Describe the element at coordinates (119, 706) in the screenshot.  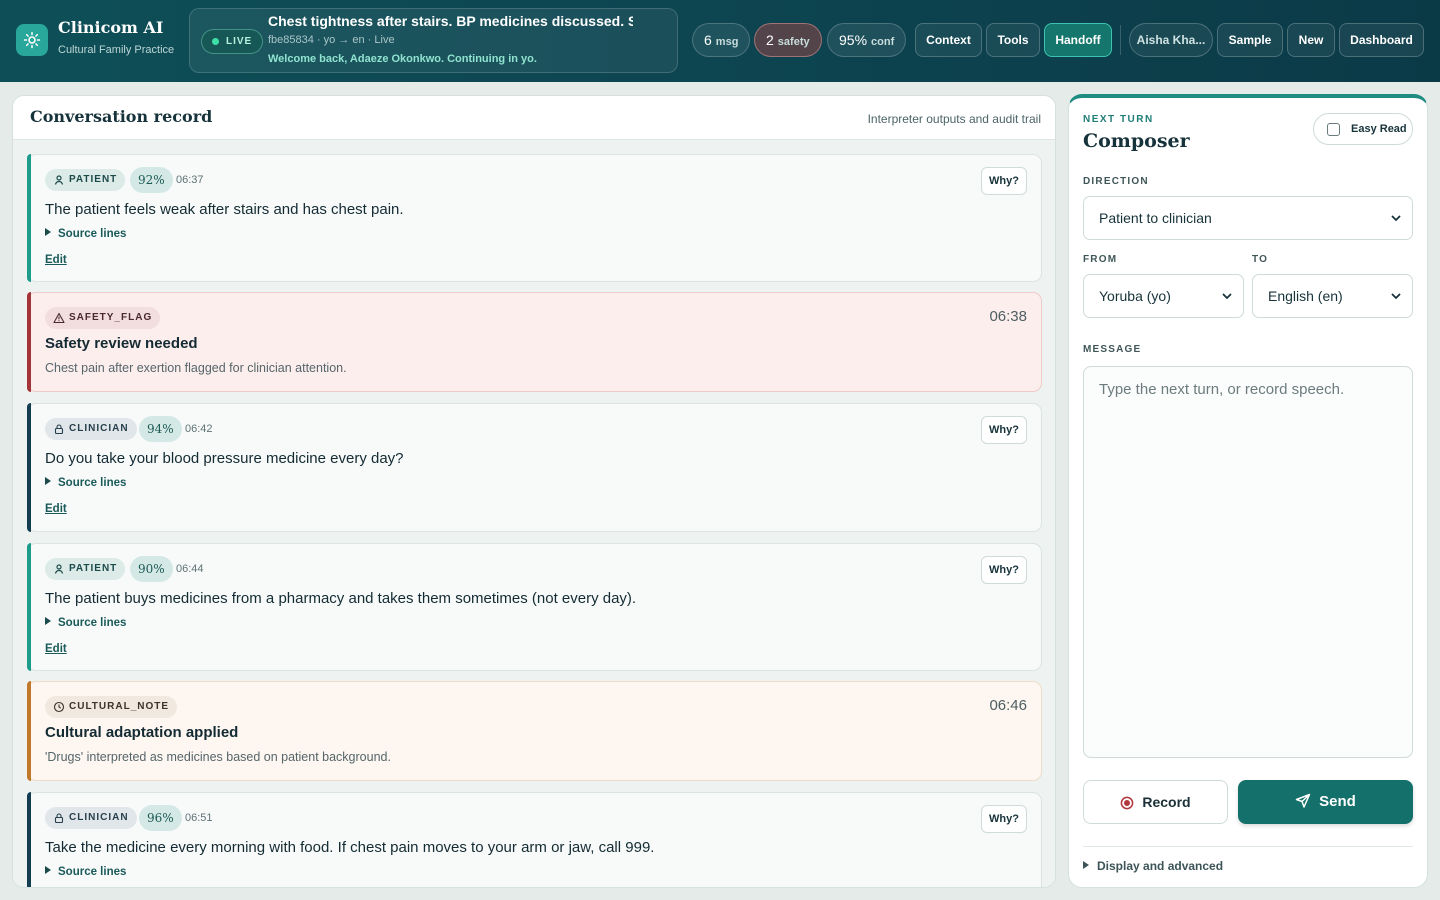
I see `role-label: CULTURAL_NOTE` at that location.